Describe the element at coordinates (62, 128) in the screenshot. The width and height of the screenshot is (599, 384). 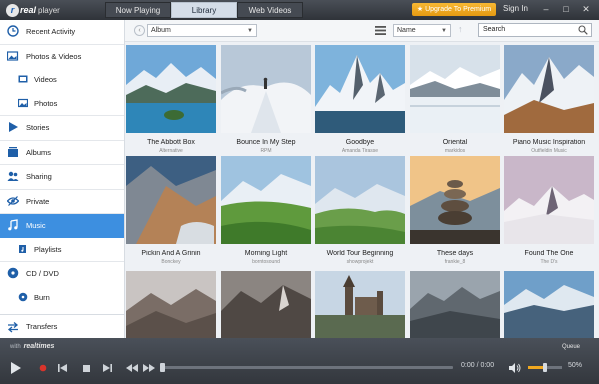
I see `sidebar-item-stories: Stories` at that location.